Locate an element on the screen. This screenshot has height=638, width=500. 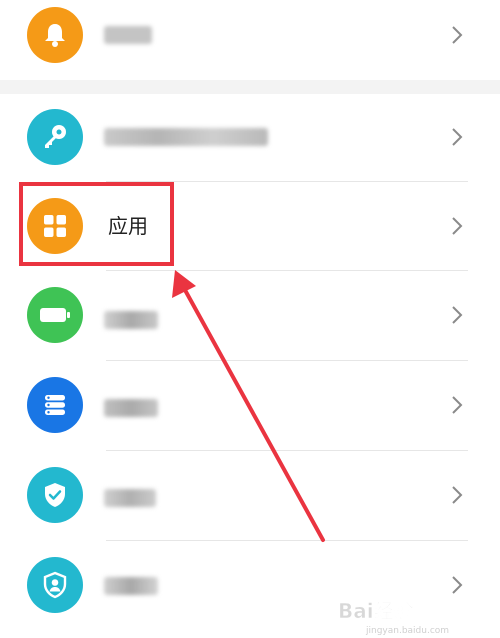
watermark-text: Bai经验 is located at coordinates (376, 611).